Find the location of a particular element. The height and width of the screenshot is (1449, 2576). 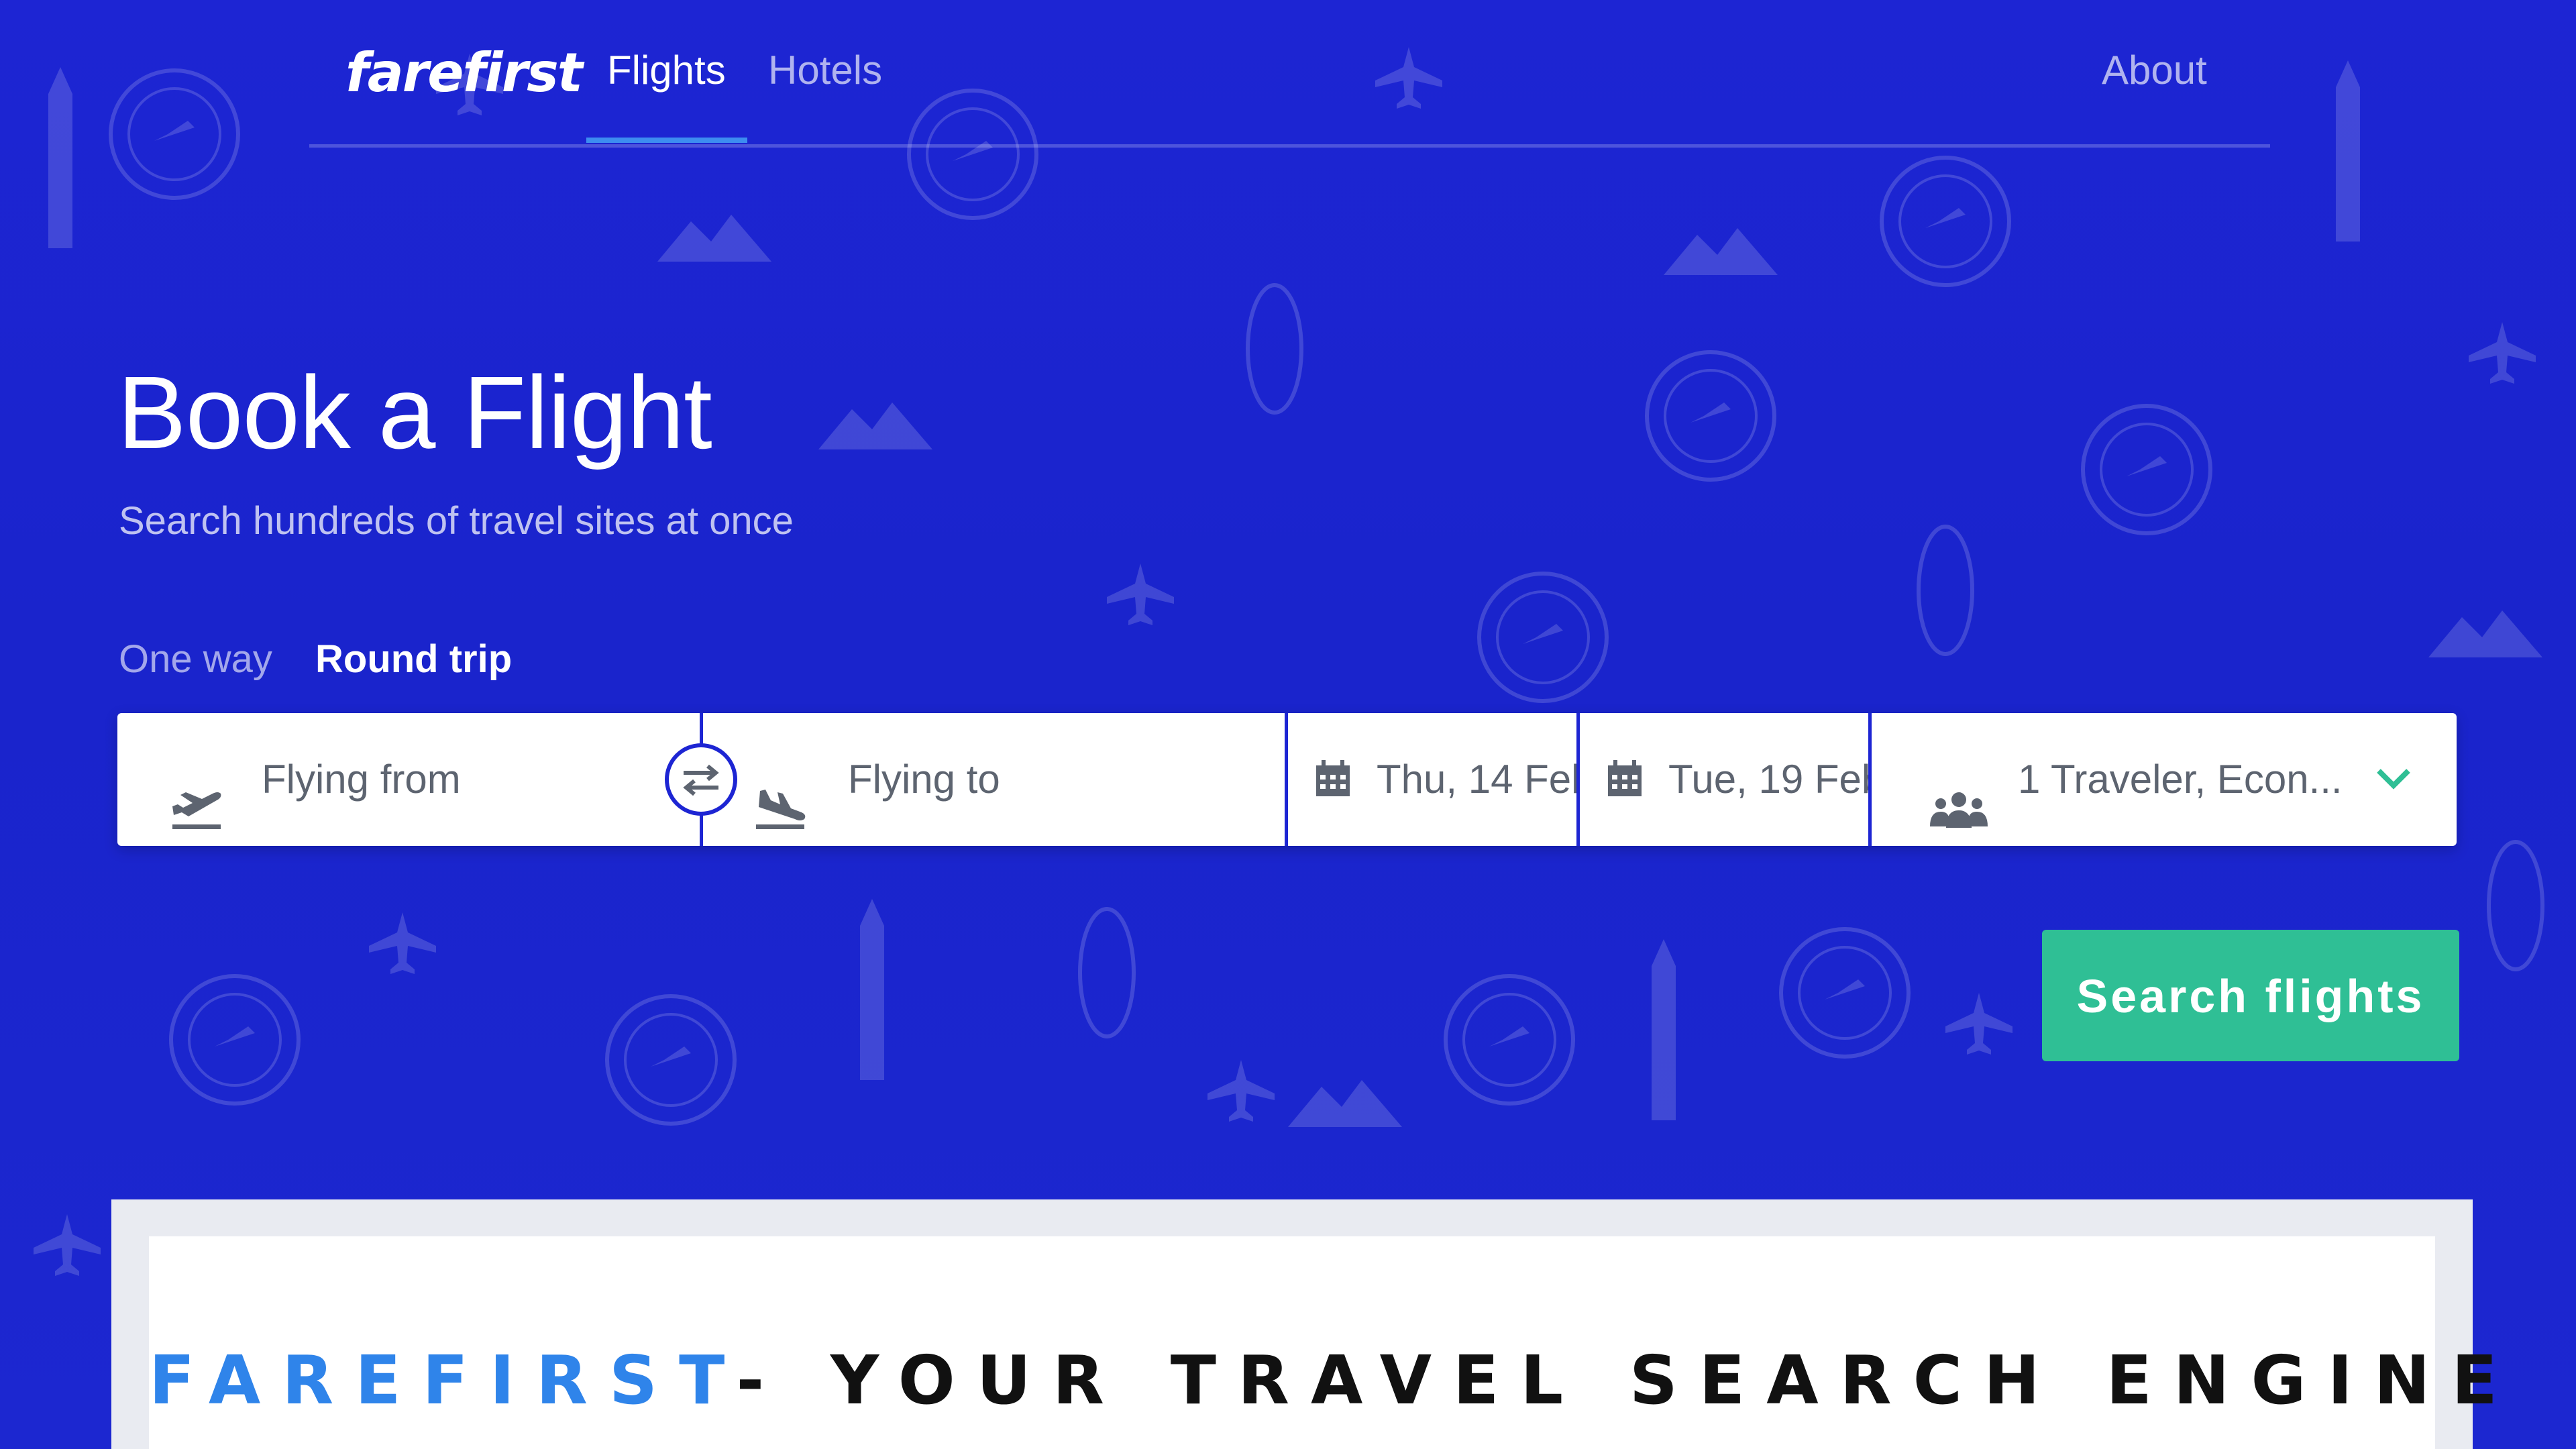

return-date-field: Tue, 19 Feb is located at coordinates (1725, 779).